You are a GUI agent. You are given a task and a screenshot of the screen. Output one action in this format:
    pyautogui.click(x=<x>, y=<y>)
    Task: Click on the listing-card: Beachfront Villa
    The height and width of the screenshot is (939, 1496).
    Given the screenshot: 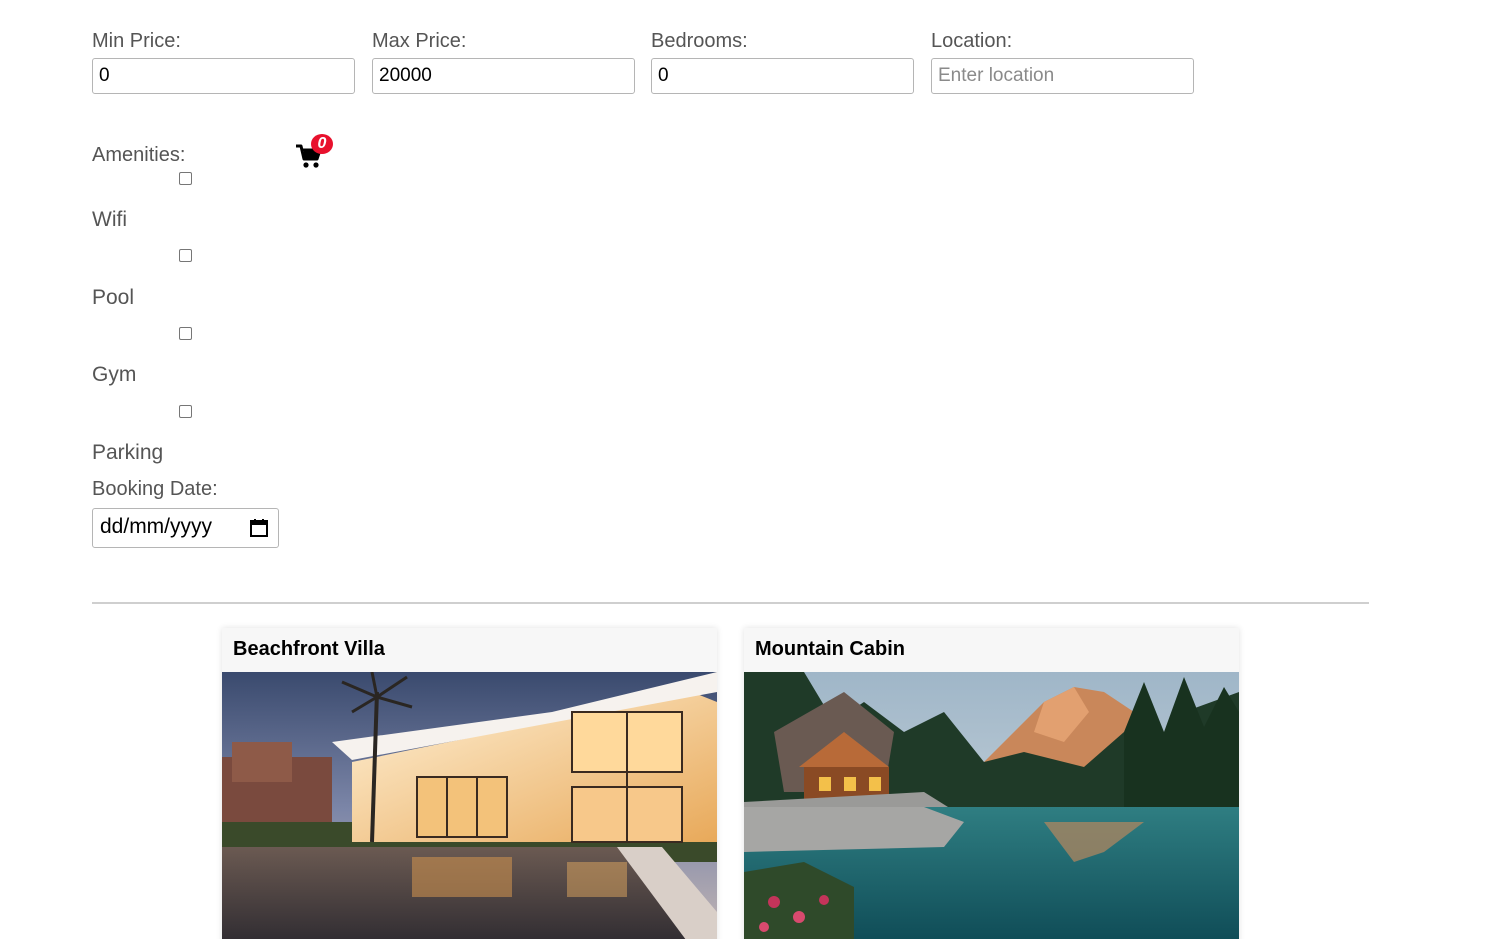 What is the action you would take?
    pyautogui.click(x=469, y=783)
    